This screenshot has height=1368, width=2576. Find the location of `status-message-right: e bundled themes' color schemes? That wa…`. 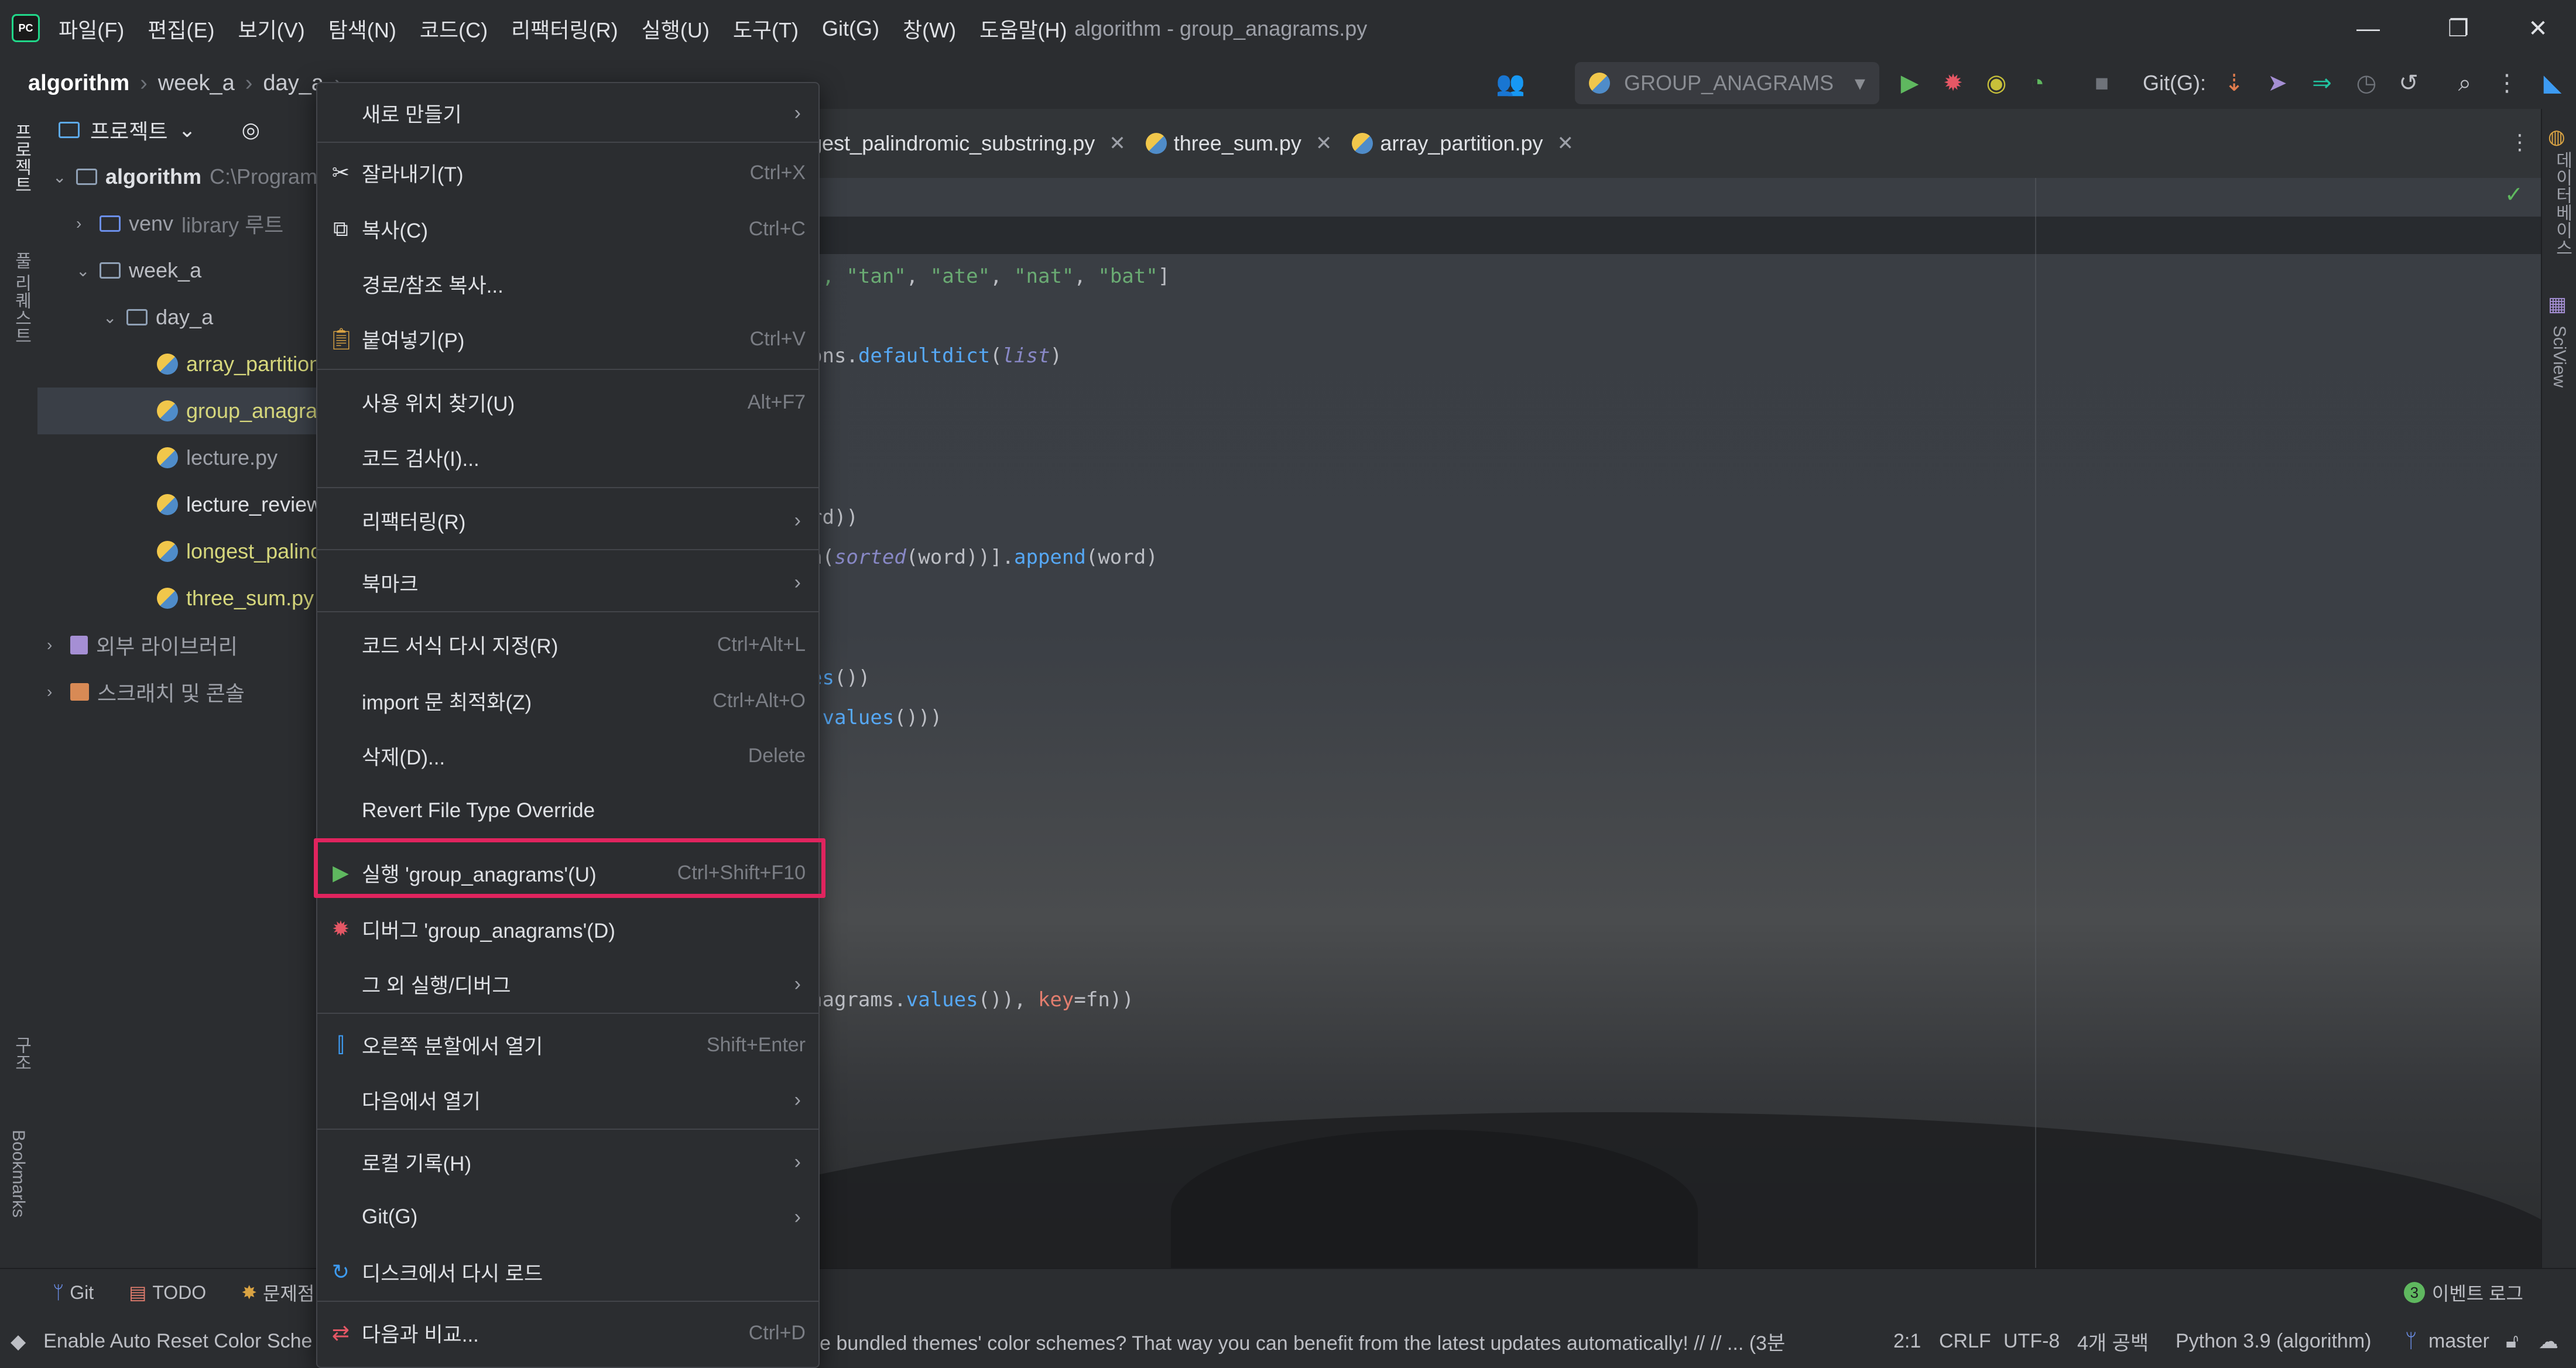

status-message-right: e bundled themes' color schemes? That wa… is located at coordinates (1302, 1341).